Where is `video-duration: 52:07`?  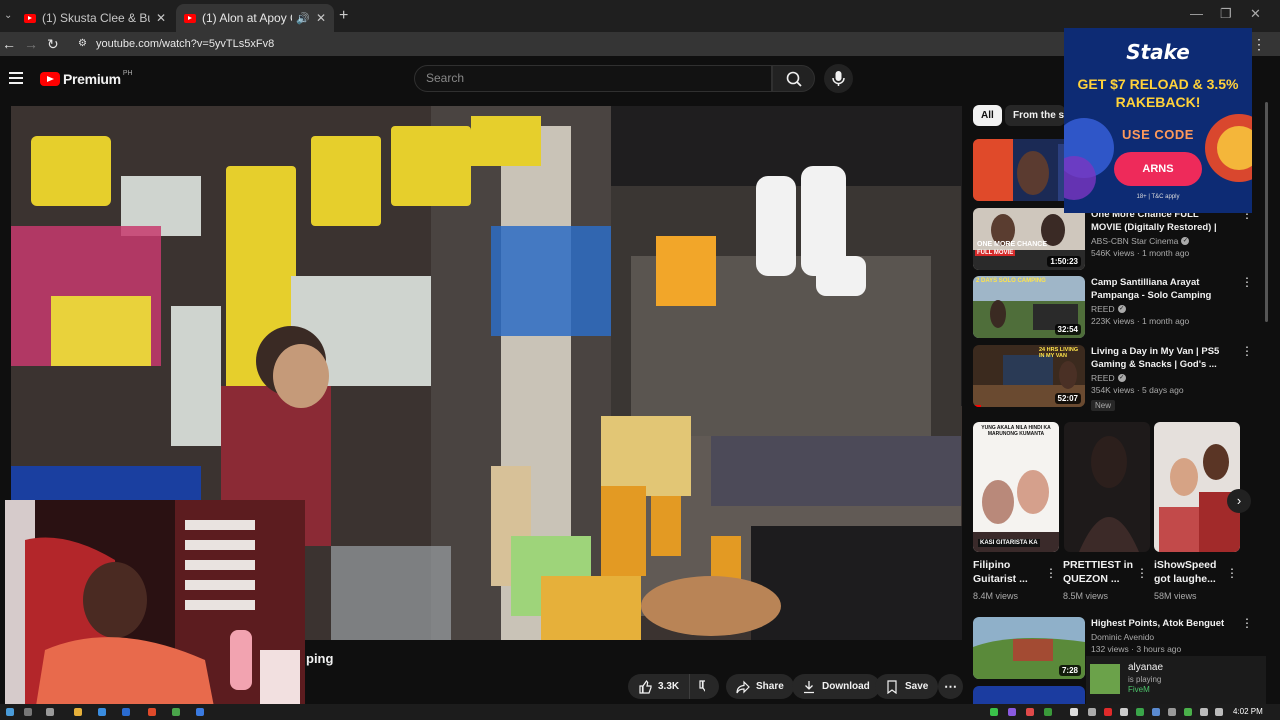
video-duration: 52:07 is located at coordinates (1067, 398).